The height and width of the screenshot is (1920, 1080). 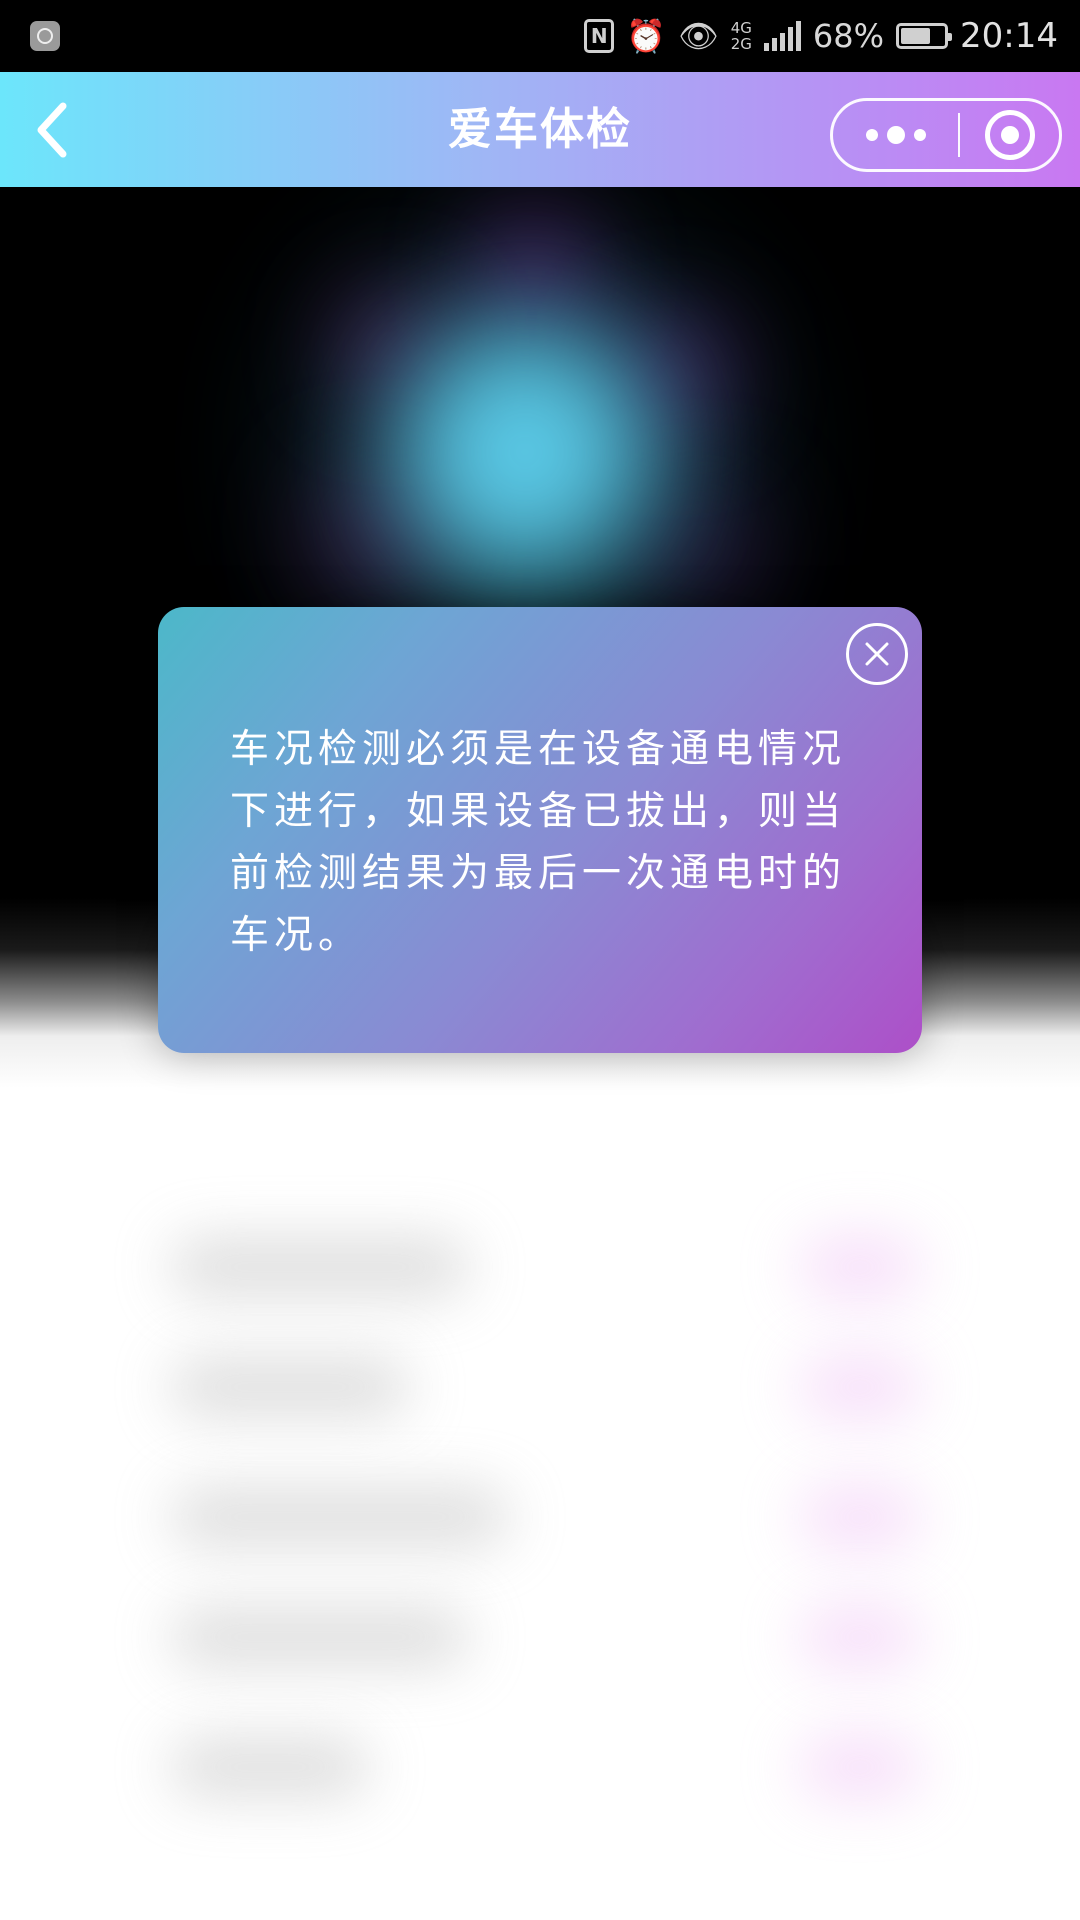 What do you see at coordinates (782, 36) in the screenshot?
I see `signal-icon` at bounding box center [782, 36].